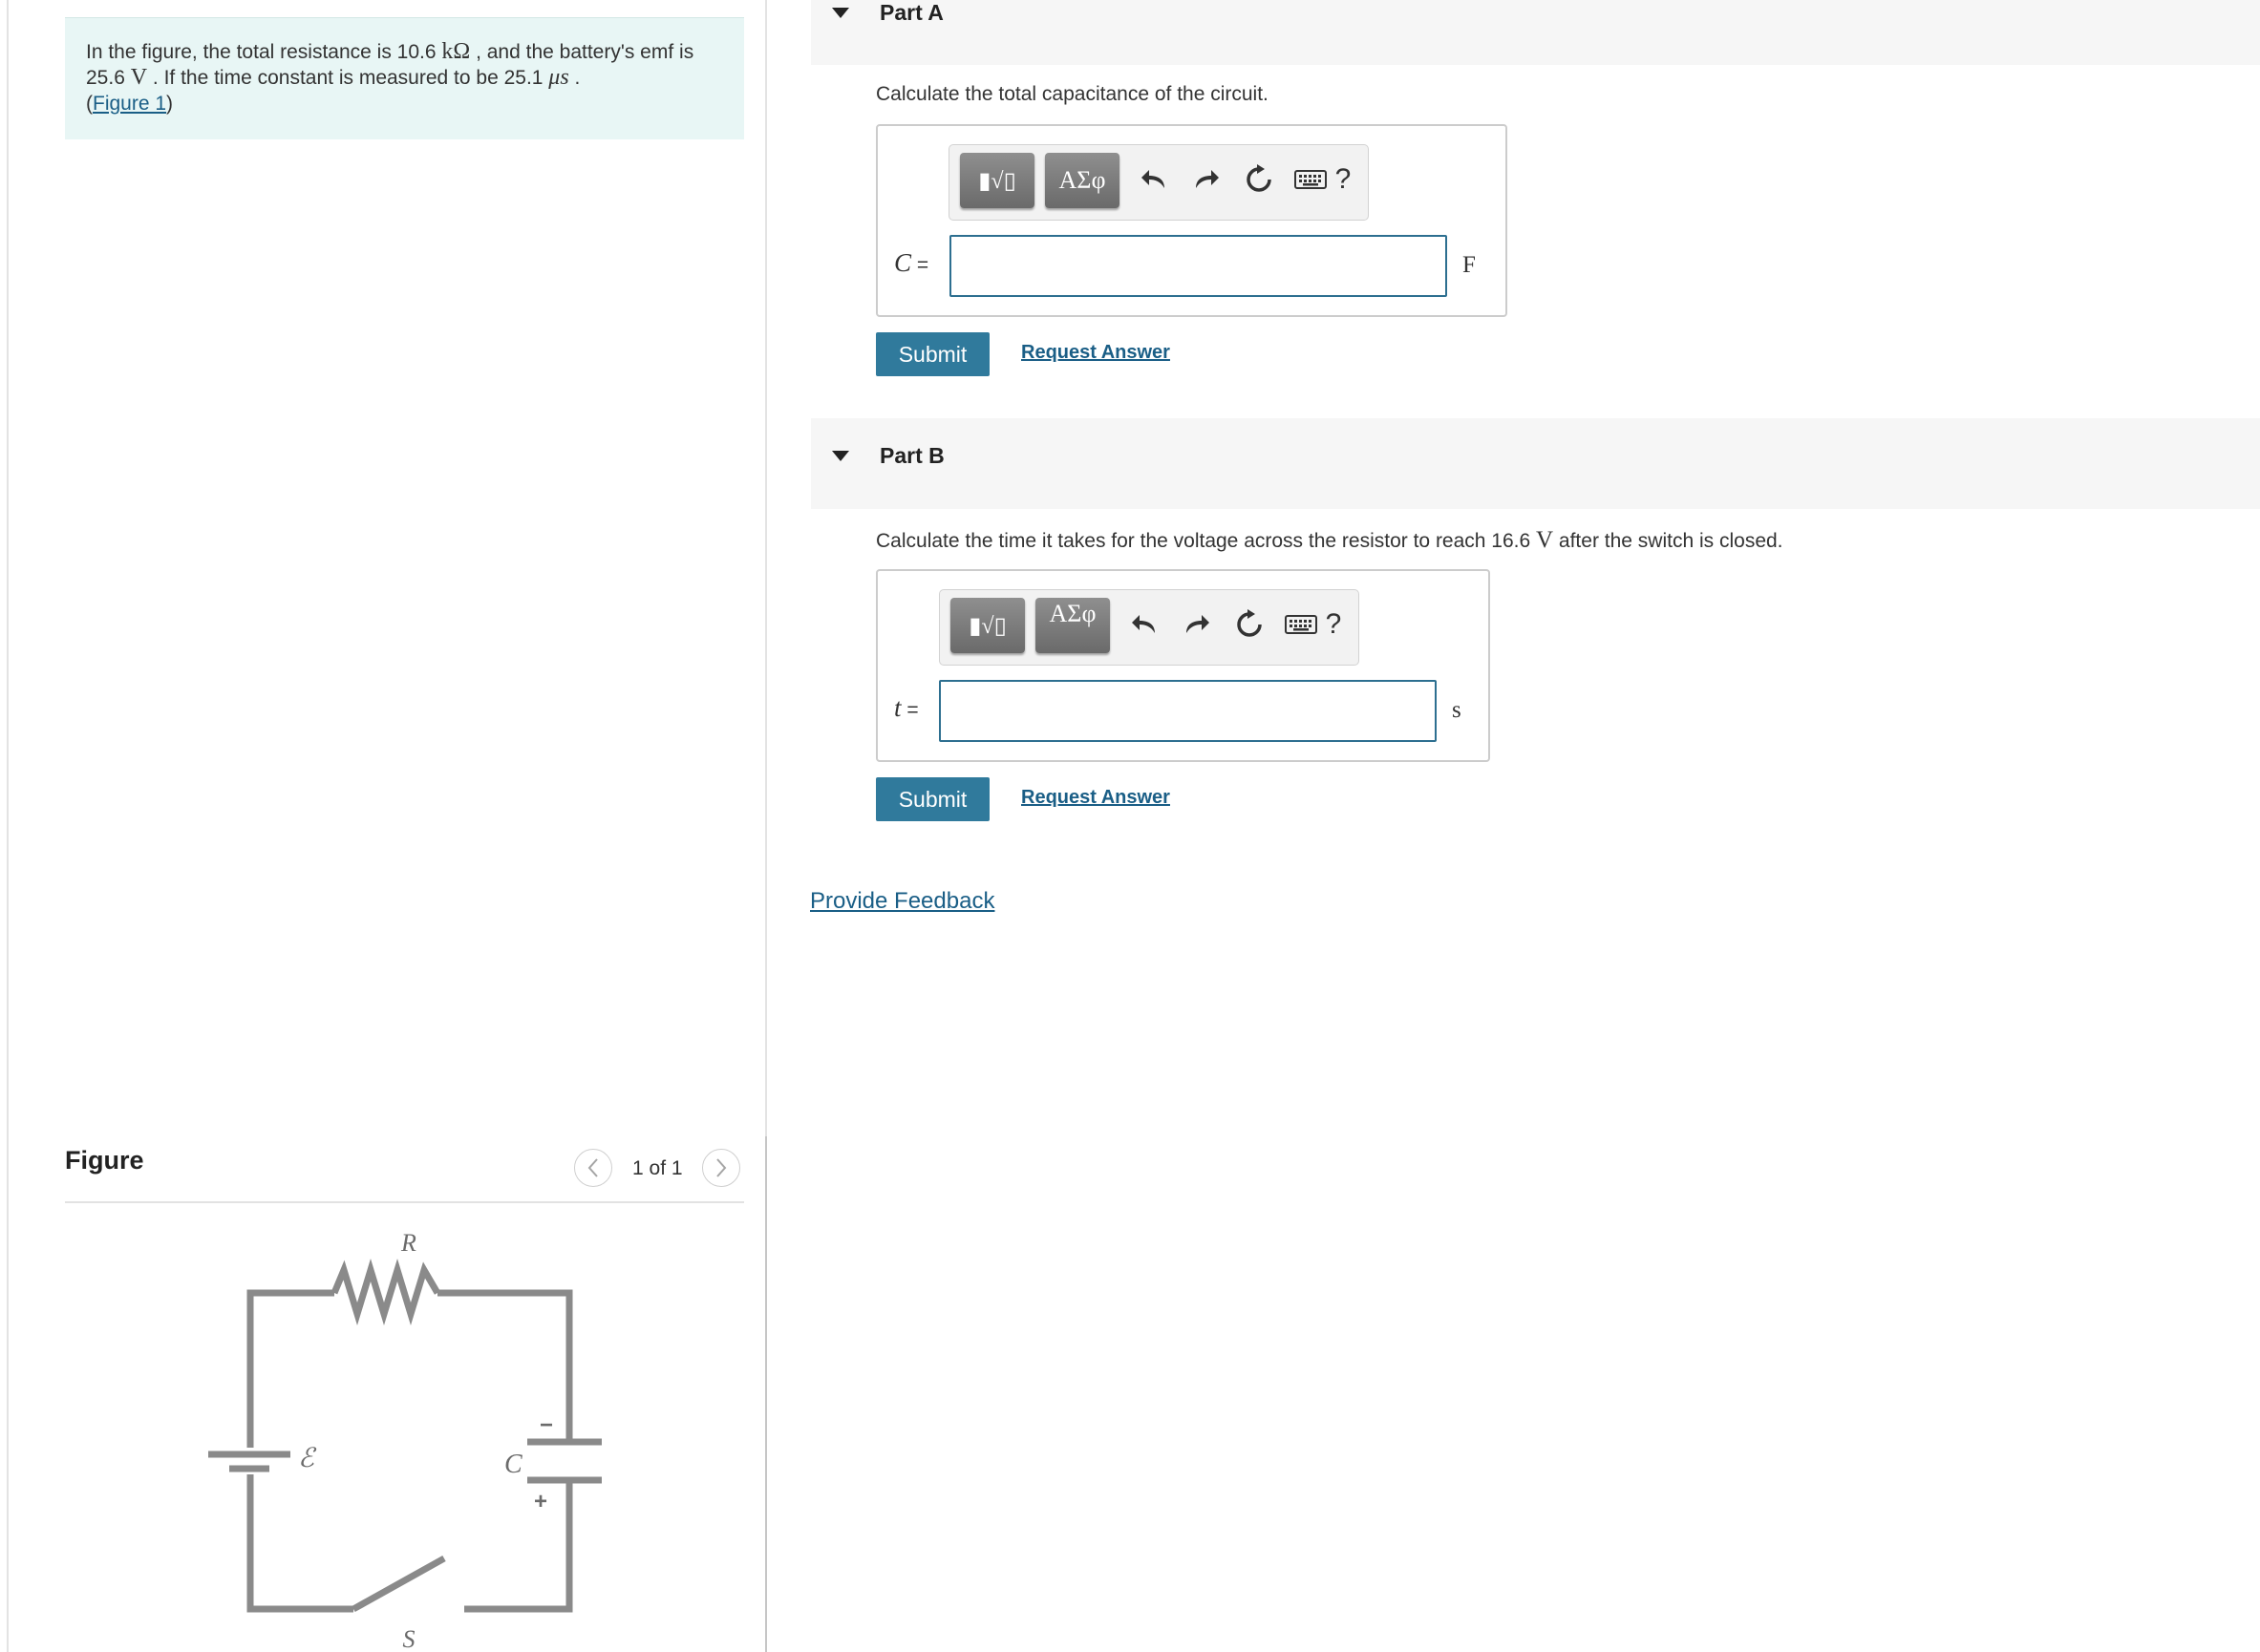 The height and width of the screenshot is (1652, 2260). I want to click on statement-text-4: ., so click(574, 78).